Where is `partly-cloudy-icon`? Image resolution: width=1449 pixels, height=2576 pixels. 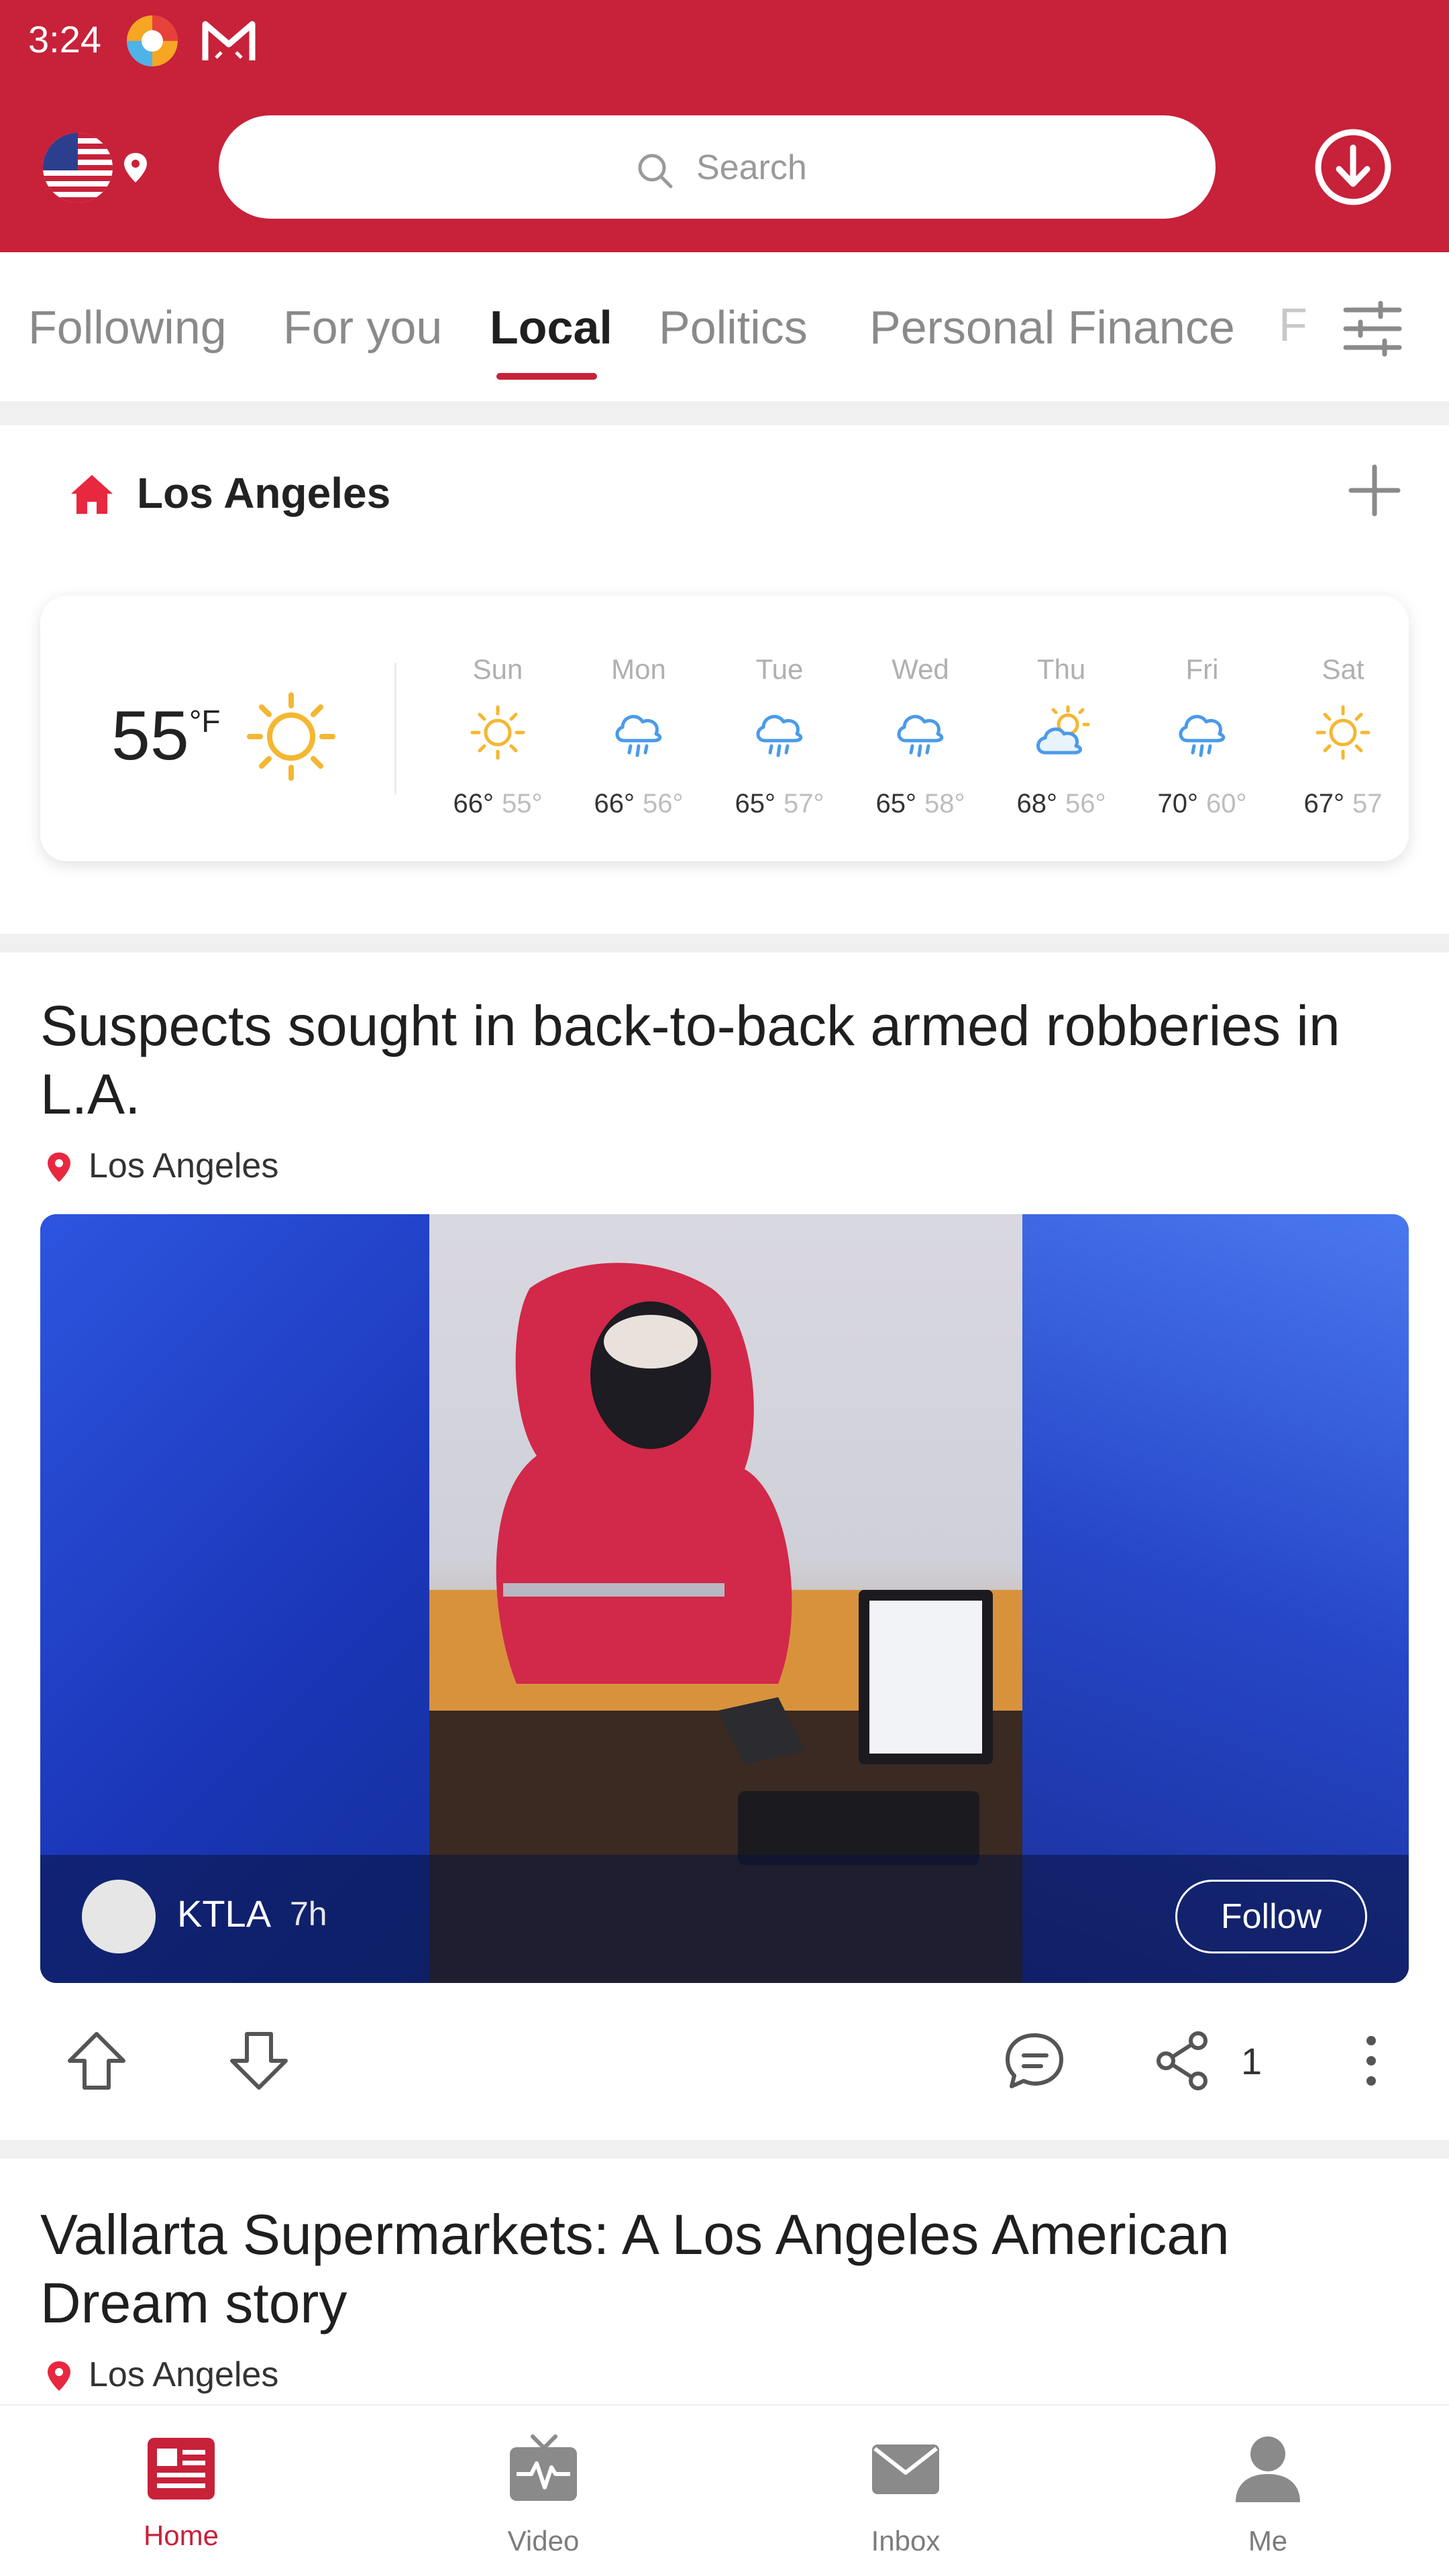 partly-cloudy-icon is located at coordinates (1063, 730).